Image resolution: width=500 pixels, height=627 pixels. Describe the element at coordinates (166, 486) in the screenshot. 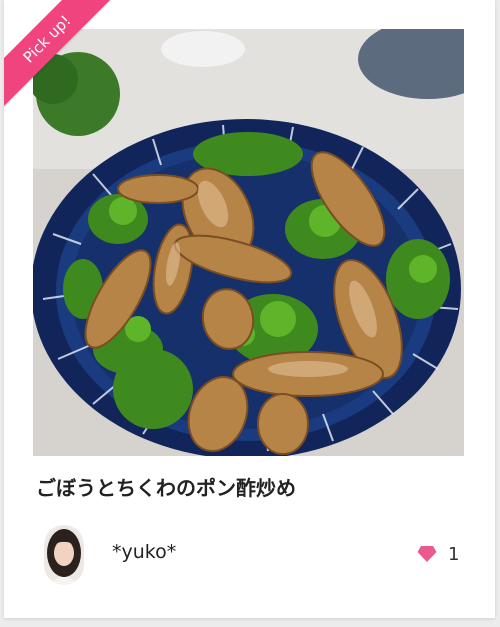

I see `recipe-title: ごぼうとちくわのポン酢炒め` at that location.